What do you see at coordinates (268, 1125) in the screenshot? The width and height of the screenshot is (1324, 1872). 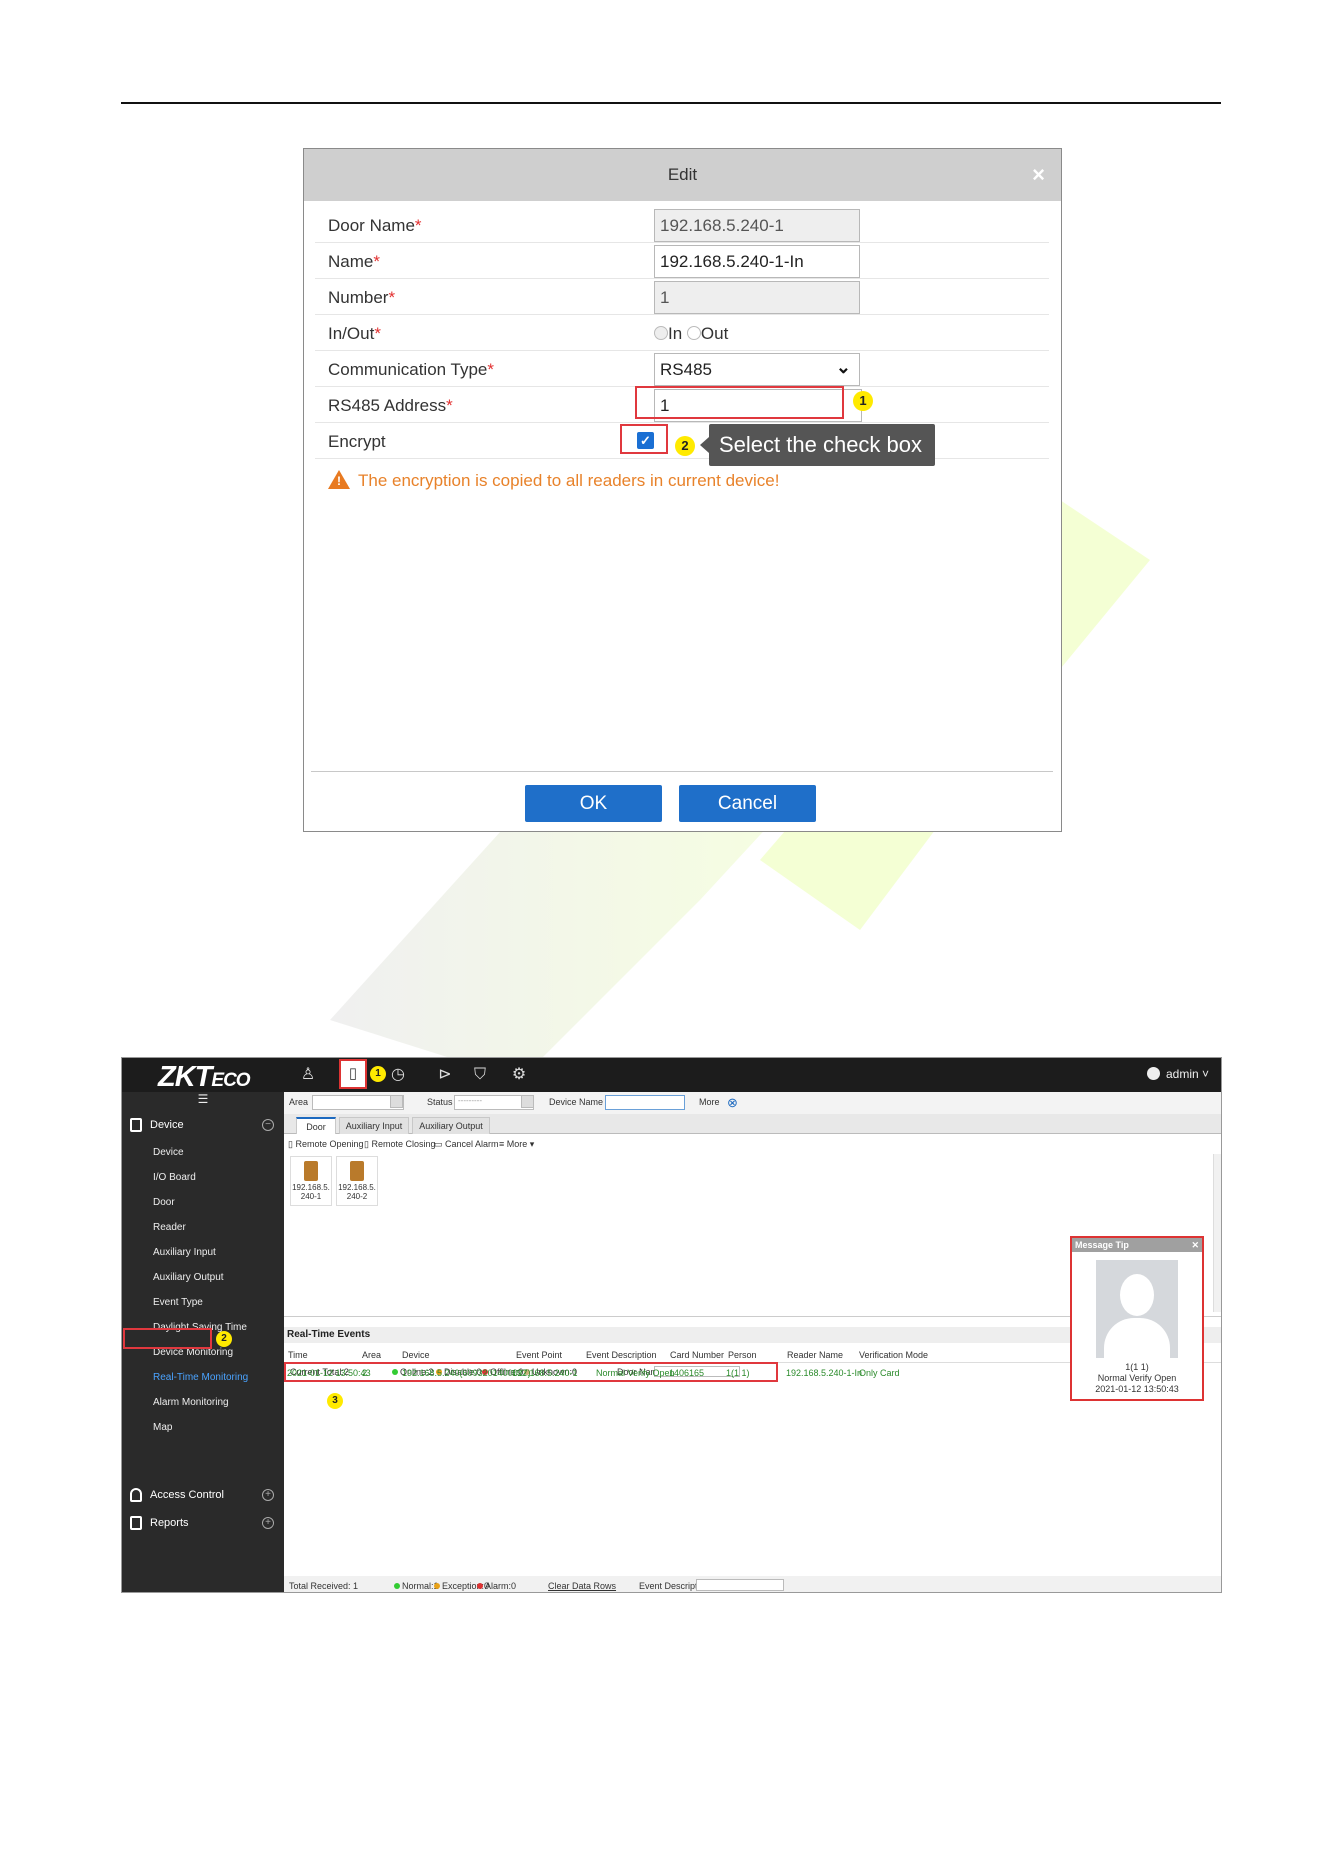 I see `collapse-icon: −` at bounding box center [268, 1125].